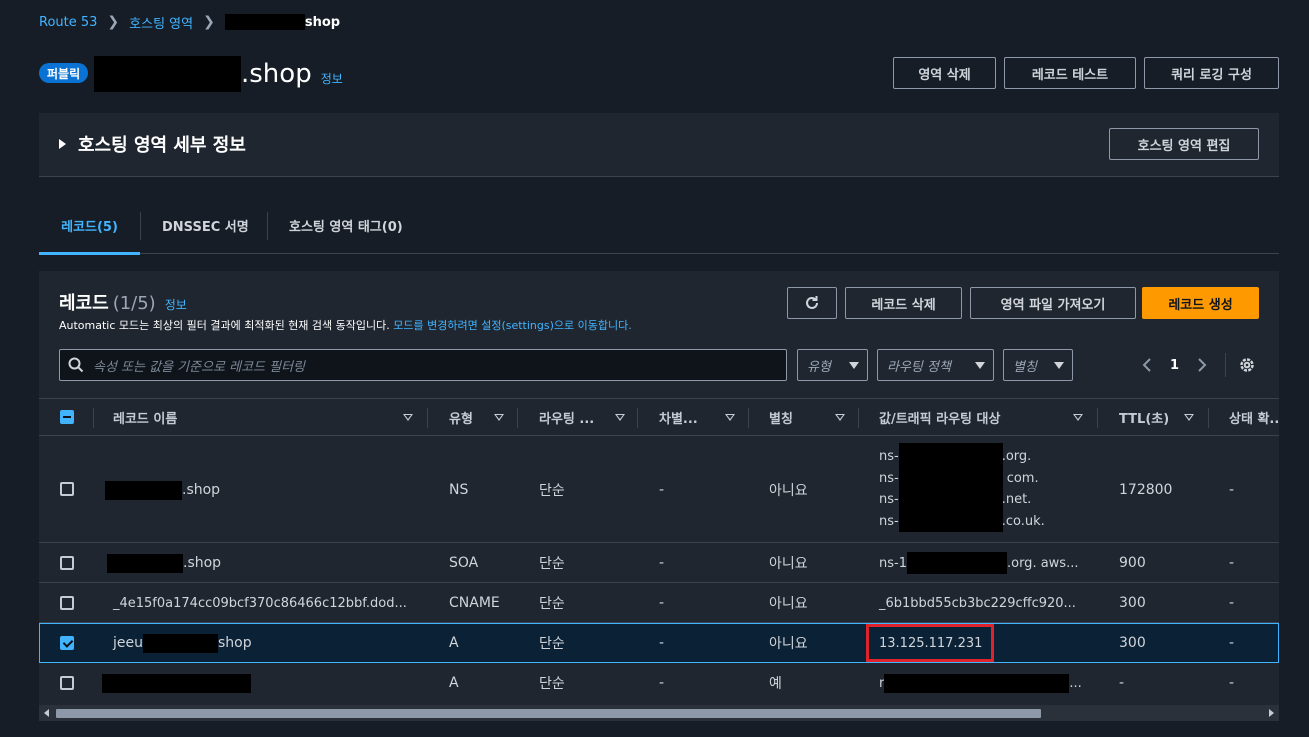 This screenshot has height=737, width=1309. What do you see at coordinates (1146, 490) in the screenshot?
I see `ttl: 172800` at bounding box center [1146, 490].